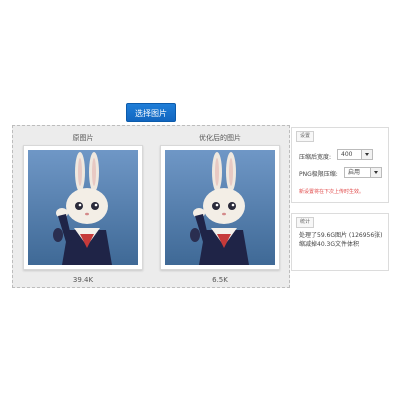 This screenshot has width=400, height=400. I want to click on stats-panel: 统计 处理了59.6G图片 (126956张) 缩减掉40.3G文件体积, so click(340, 242).